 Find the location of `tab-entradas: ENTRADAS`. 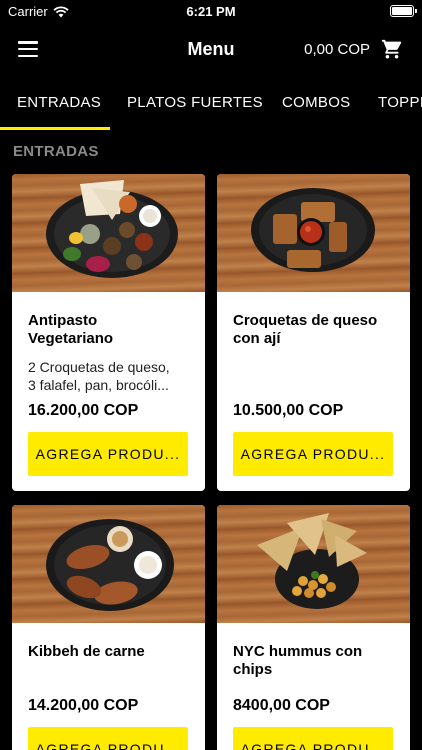

tab-entradas: ENTRADAS is located at coordinates (59, 102).